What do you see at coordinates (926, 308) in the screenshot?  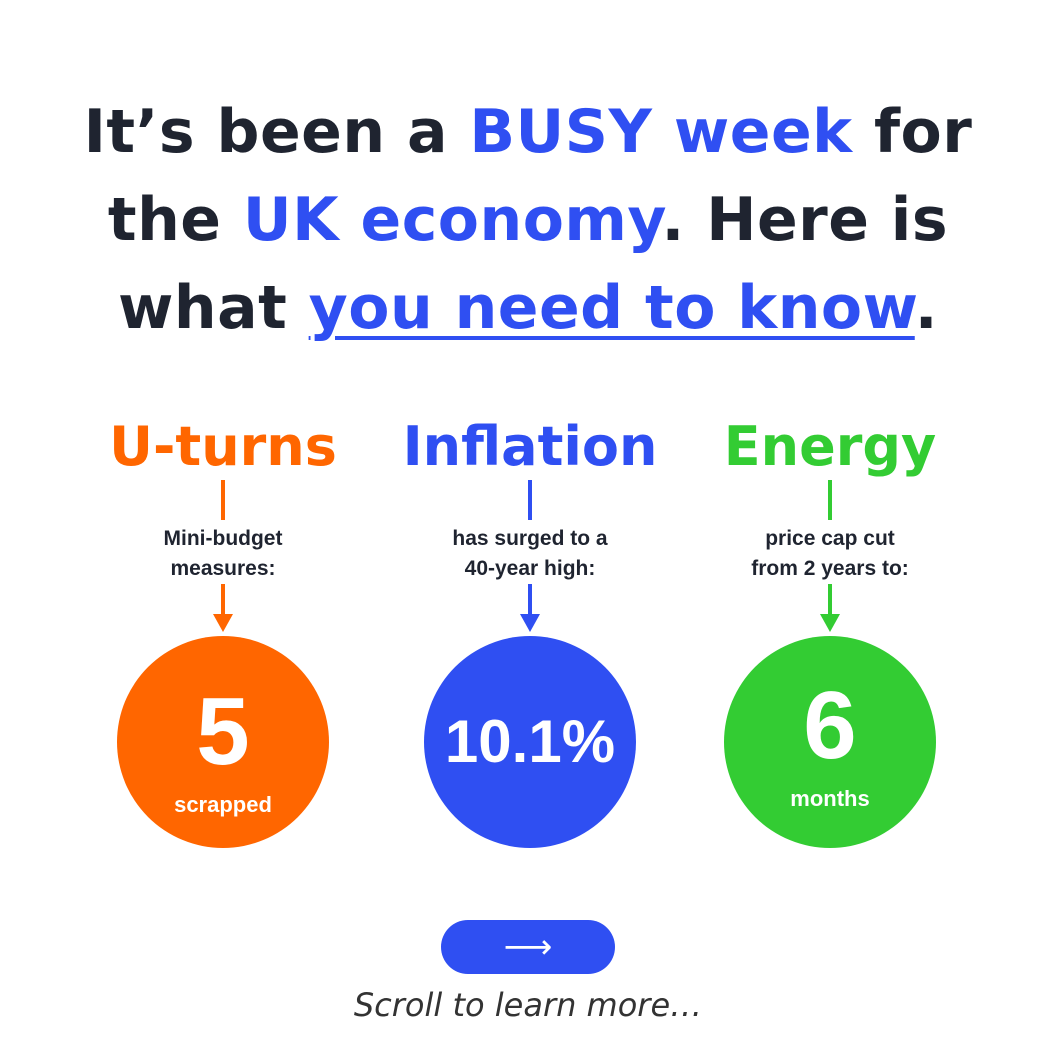 I see `headline-text: .` at bounding box center [926, 308].